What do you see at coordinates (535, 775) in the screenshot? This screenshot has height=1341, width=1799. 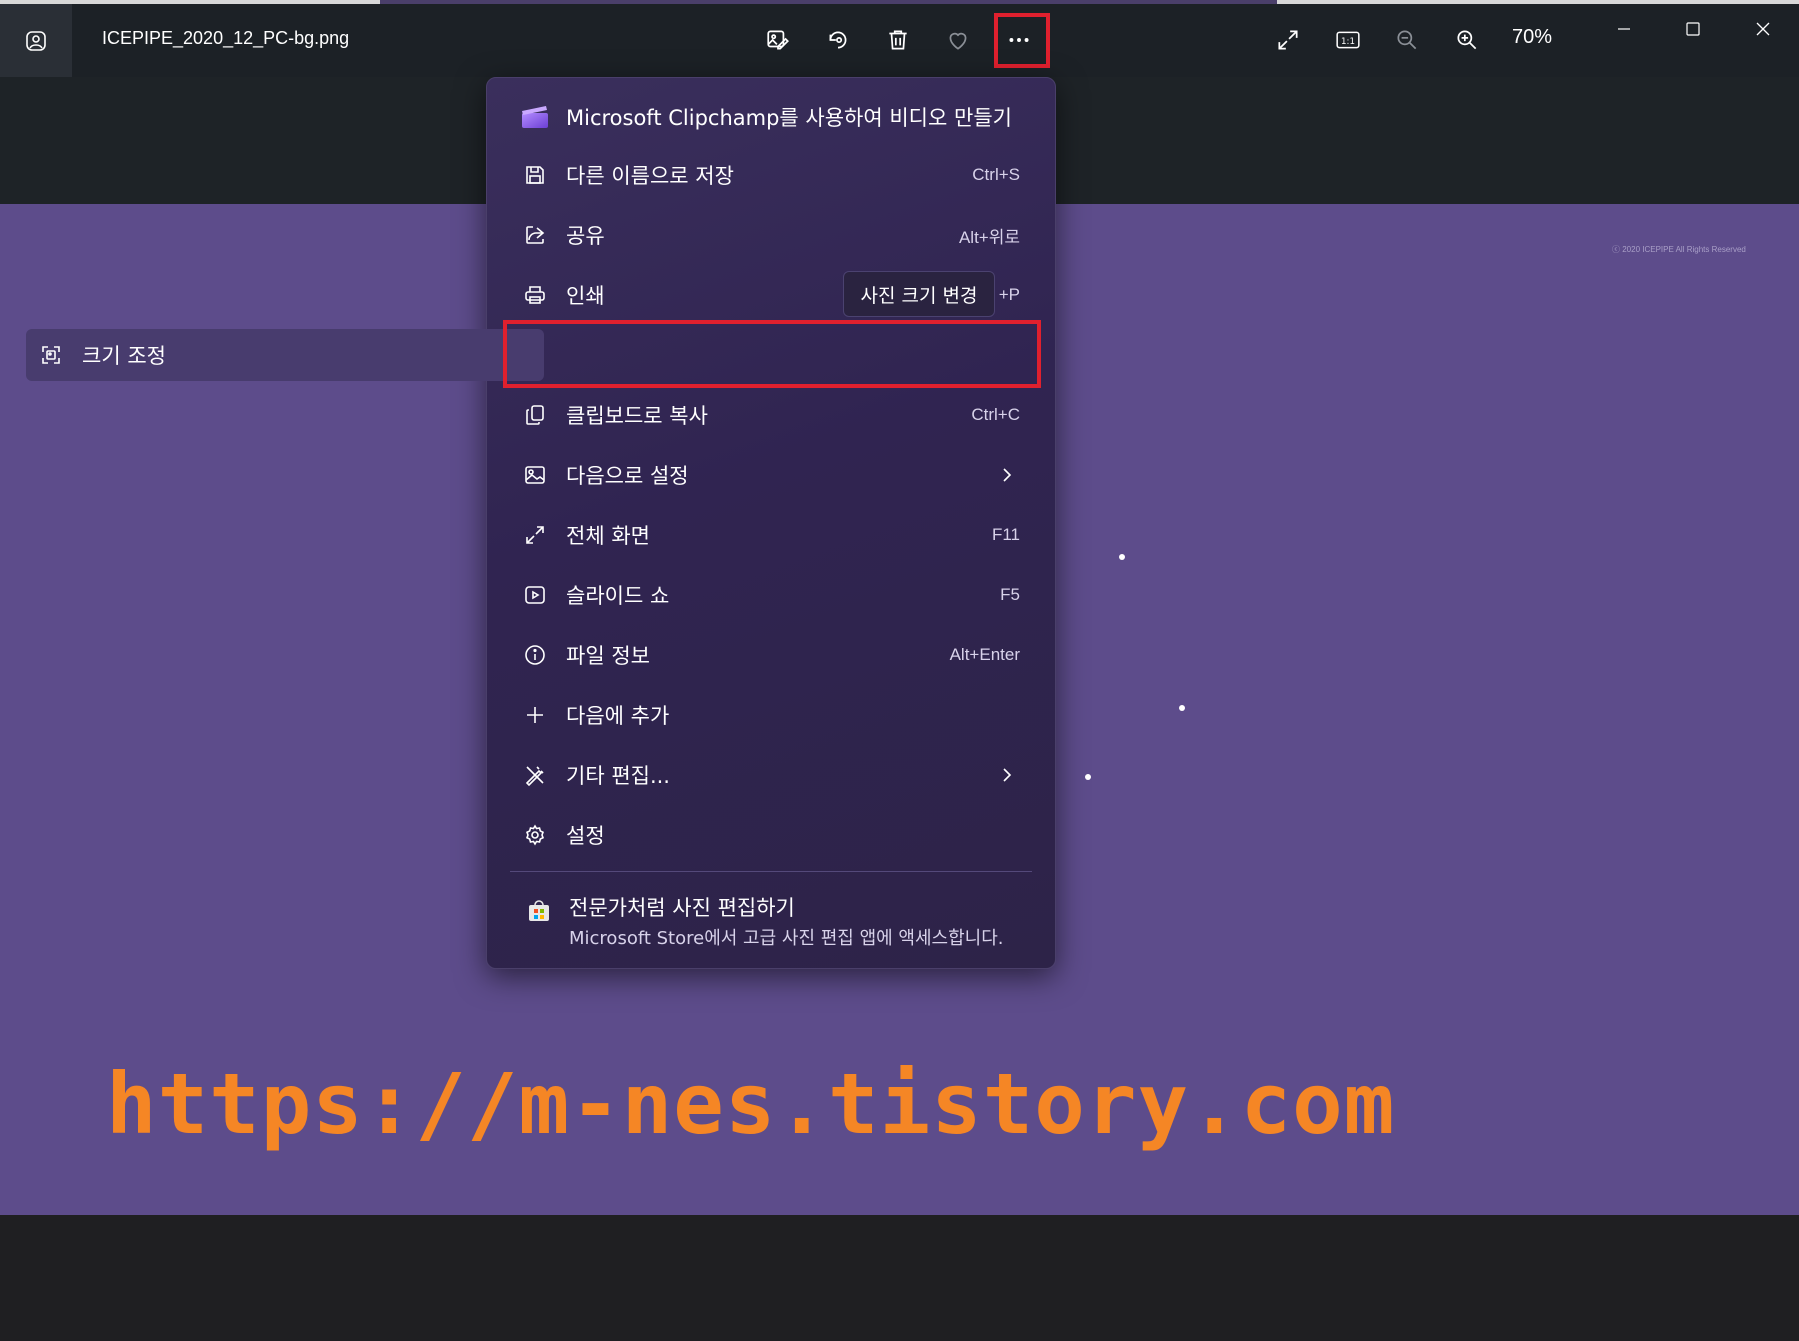 I see `other-edits-icon` at bounding box center [535, 775].